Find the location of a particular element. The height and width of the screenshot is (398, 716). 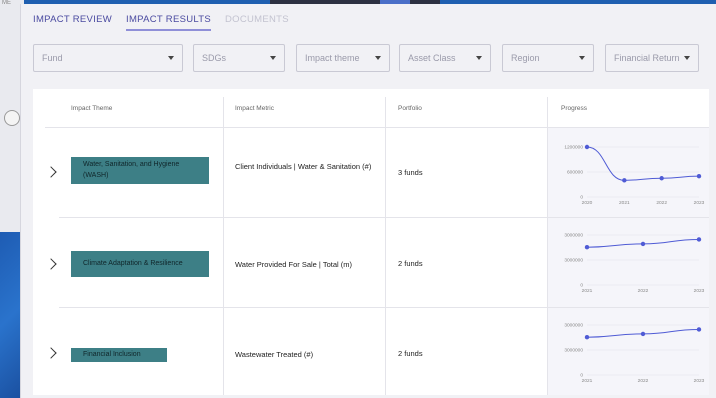

tab-documents: DOCUMENTS is located at coordinates (257, 22).